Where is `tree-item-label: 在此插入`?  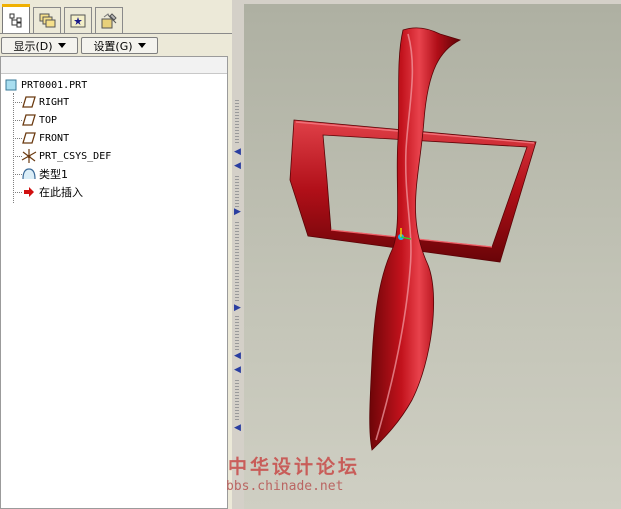 tree-item-label: 在此插入 is located at coordinates (61, 192).